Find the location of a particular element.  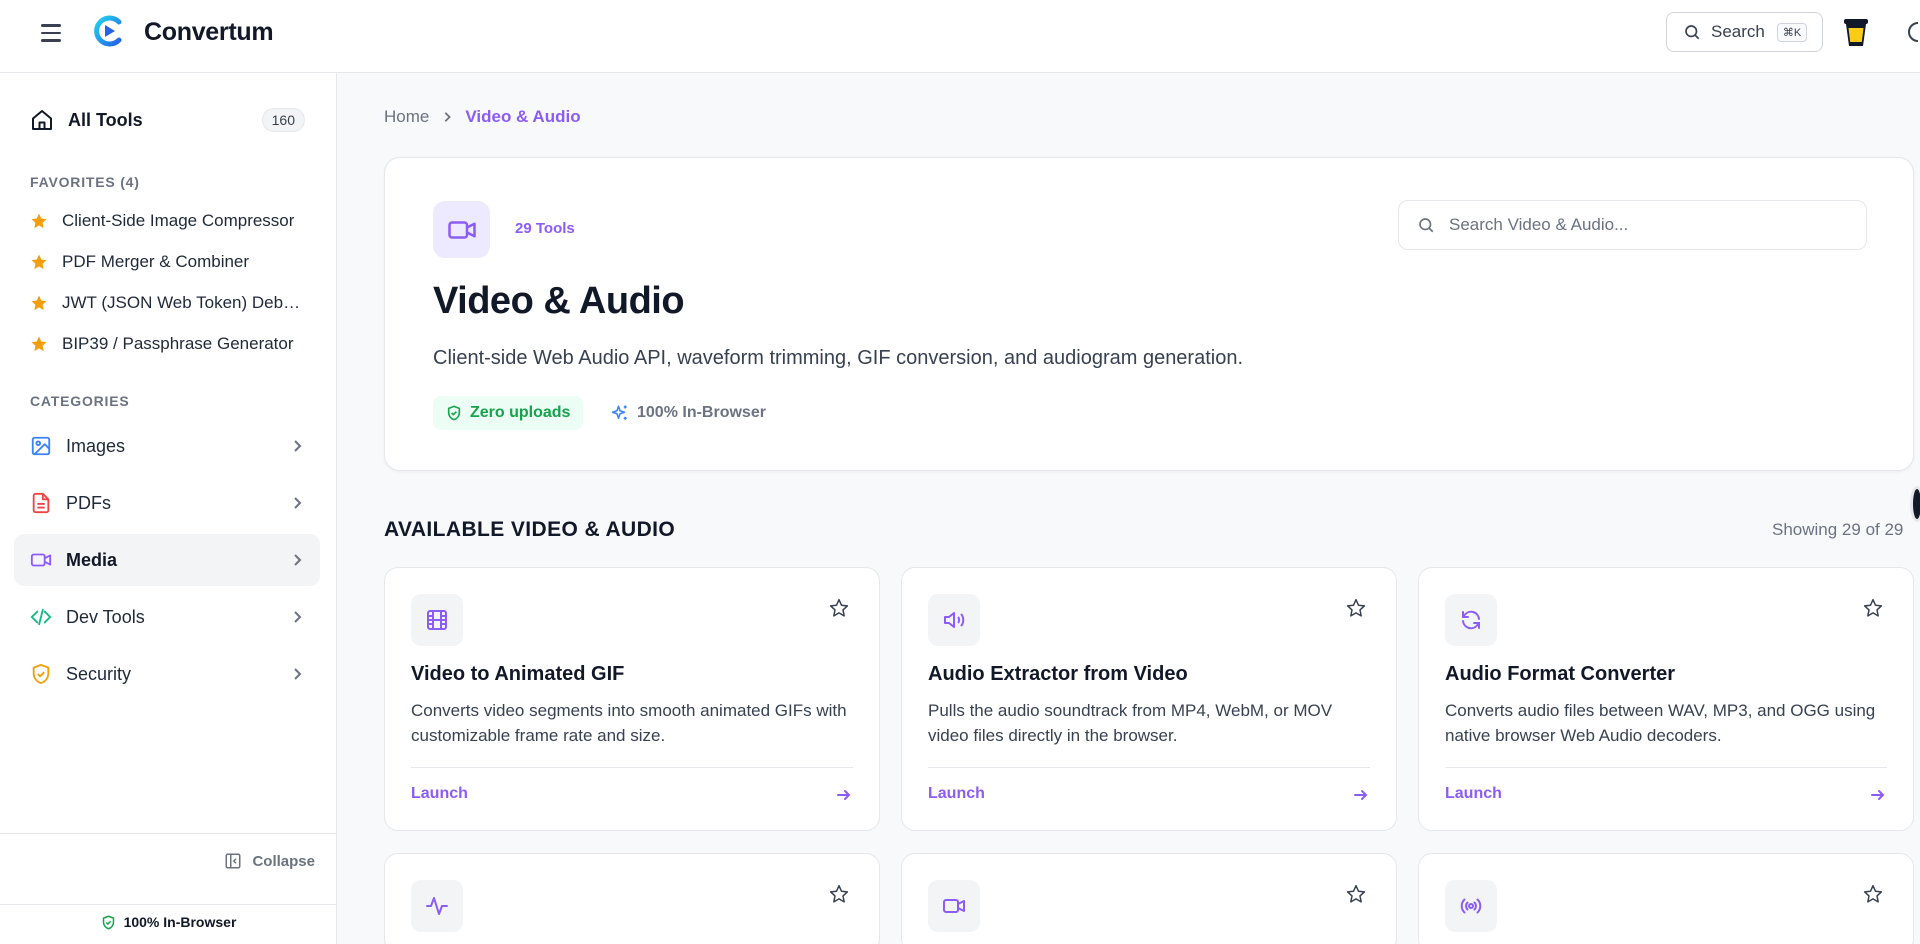

tool-card-broadcast is located at coordinates (1666, 898).